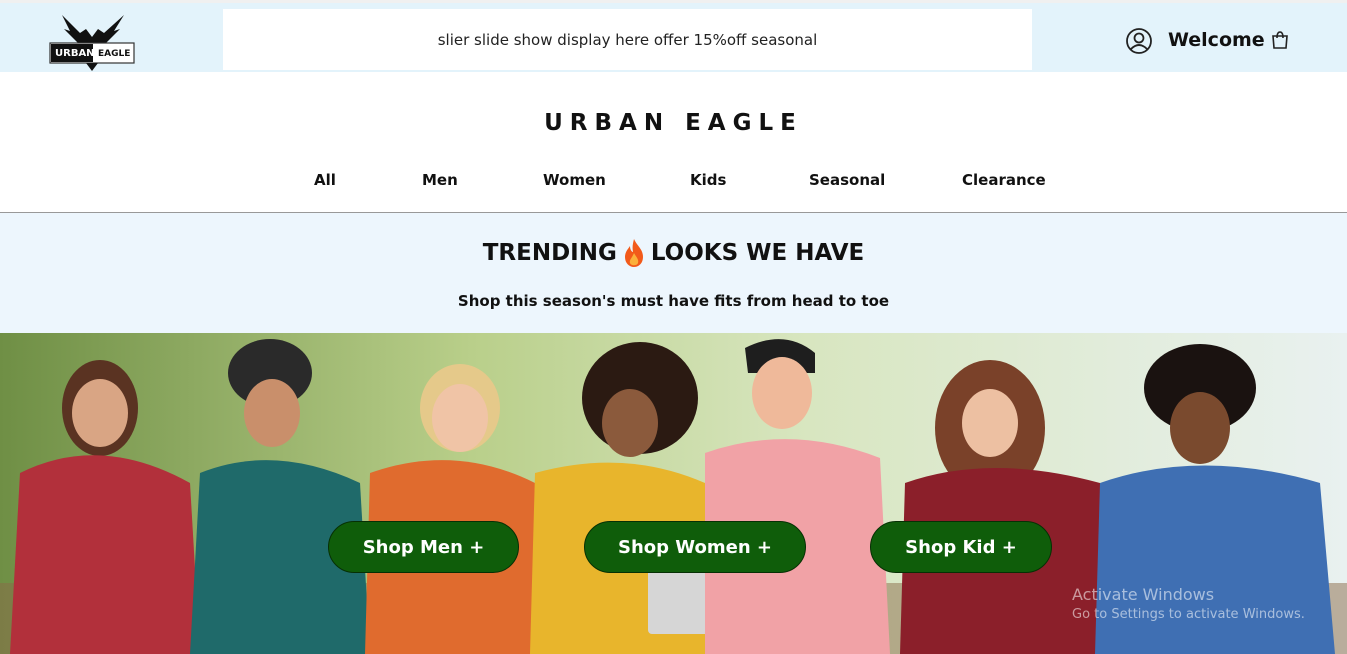 The height and width of the screenshot is (654, 1347). What do you see at coordinates (114, 54) in the screenshot?
I see `logo-text-eagle: EAGLE` at bounding box center [114, 54].